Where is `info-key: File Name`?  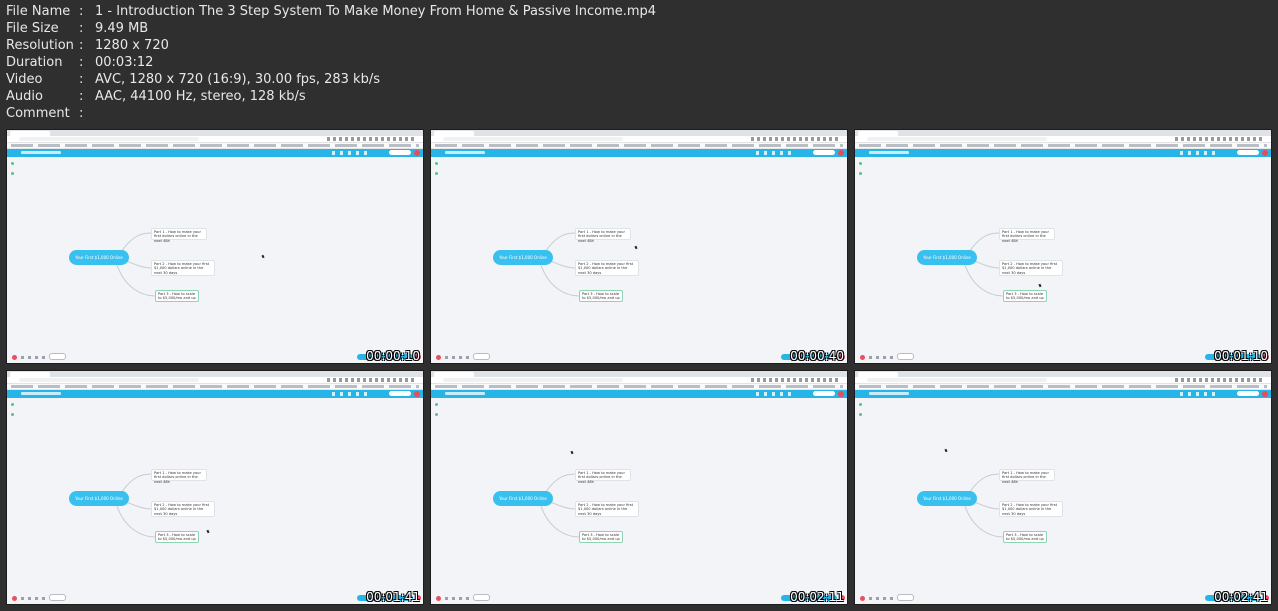 info-key: File Name is located at coordinates (38, 11).